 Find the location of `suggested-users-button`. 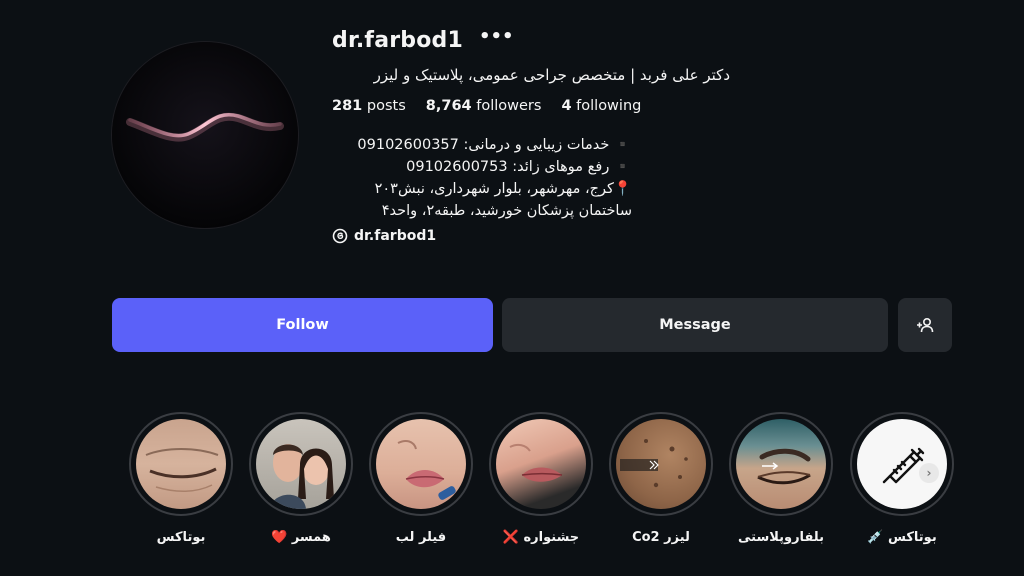

suggested-users-button is located at coordinates (925, 325).